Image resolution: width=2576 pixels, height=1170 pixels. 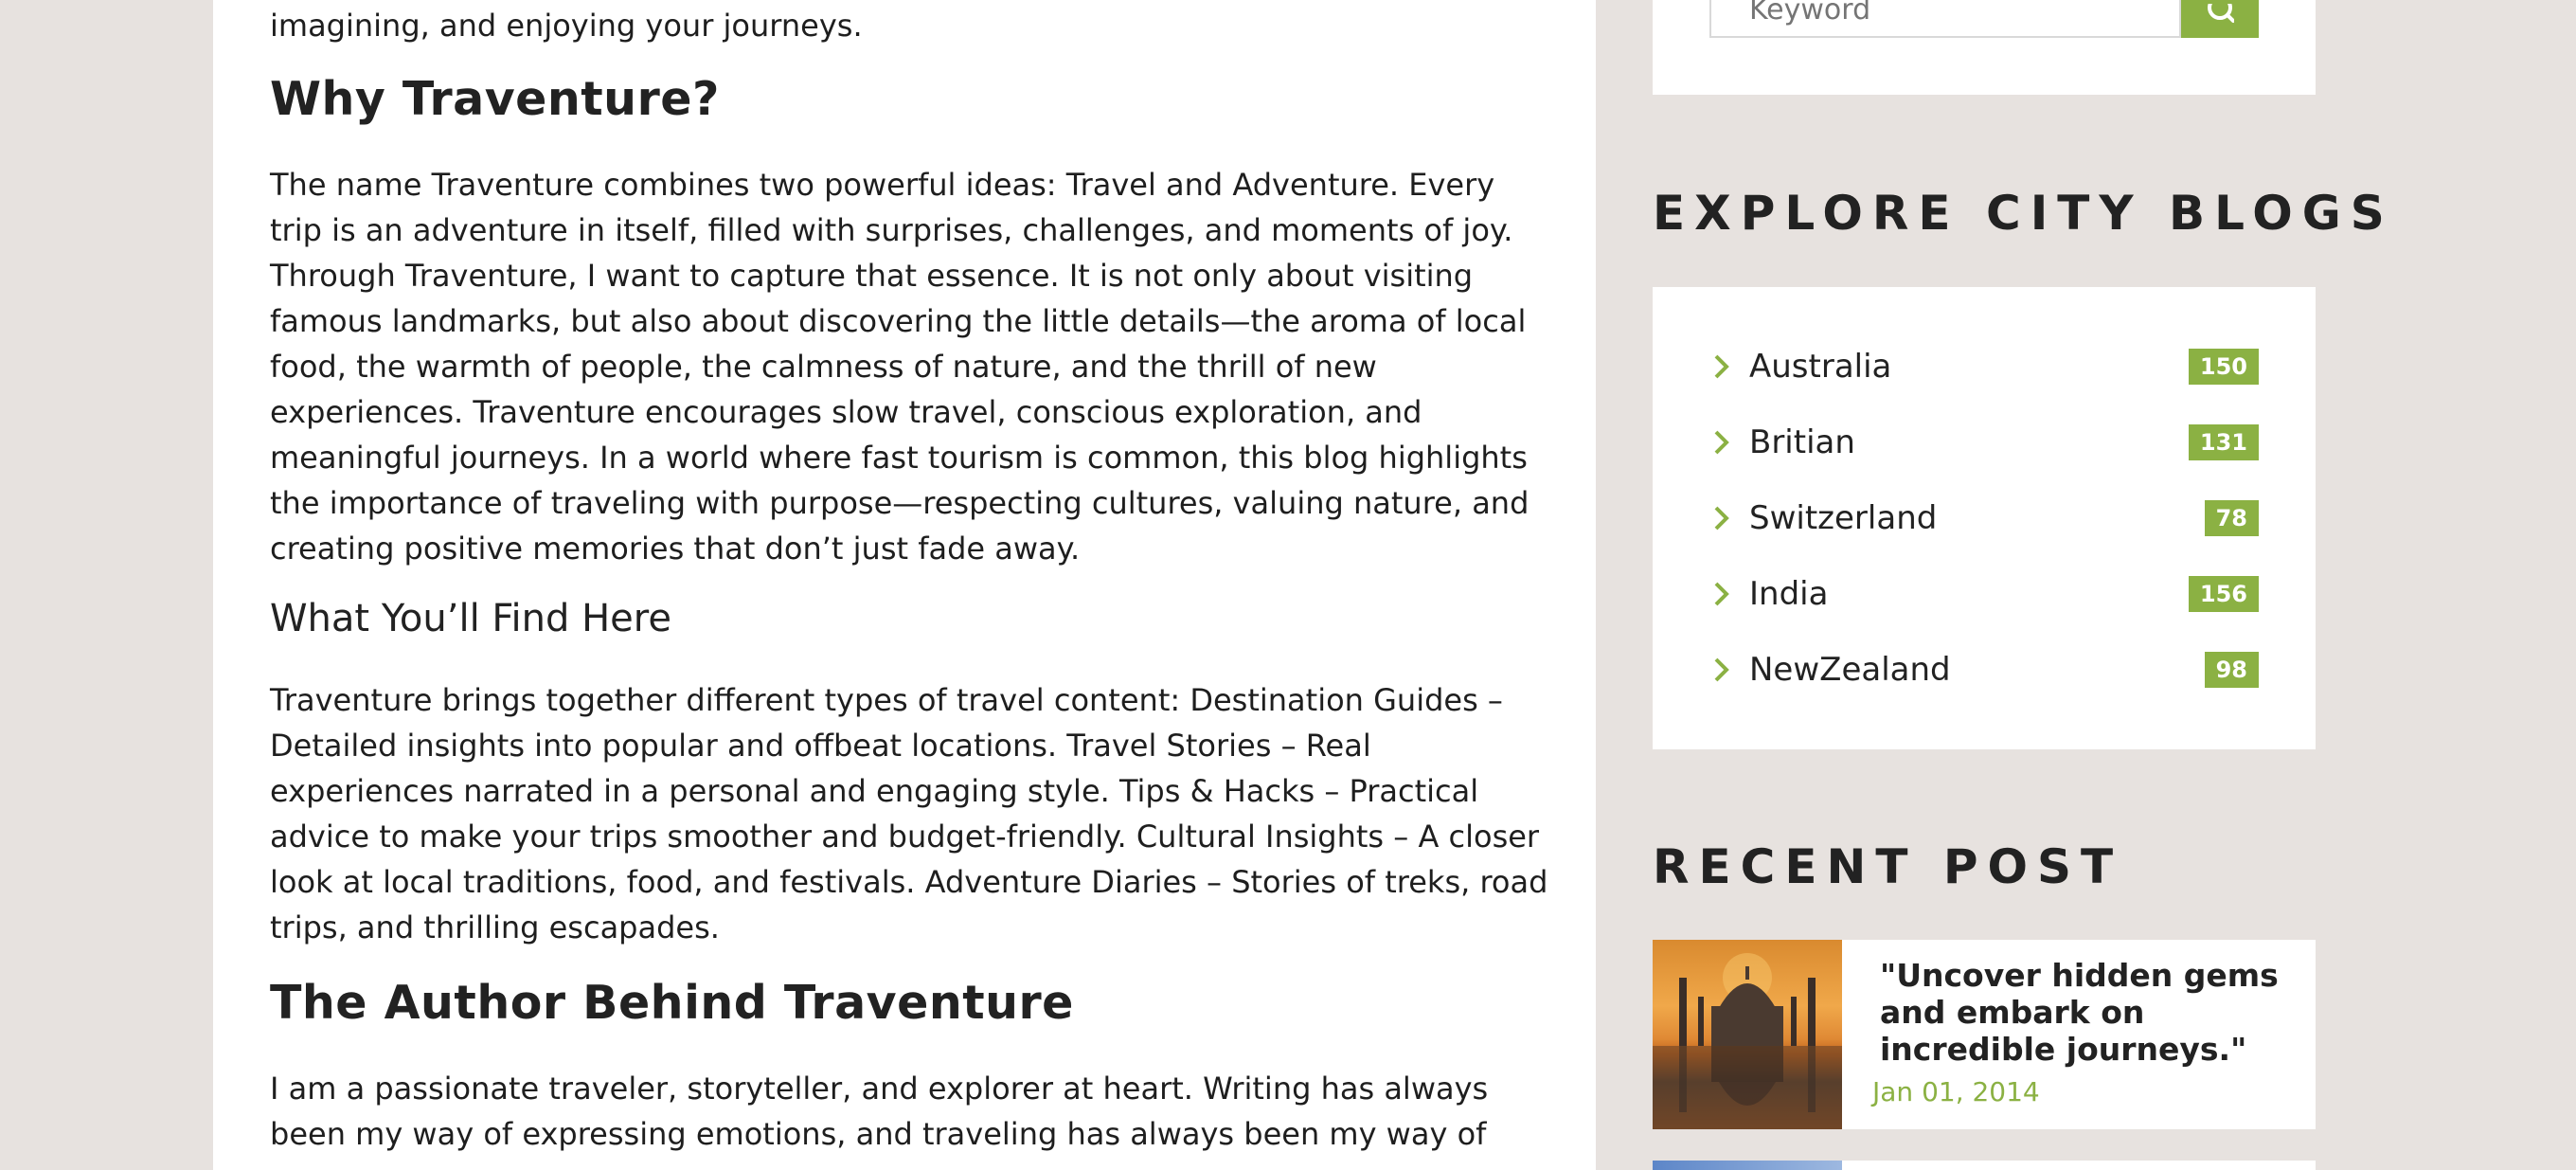 What do you see at coordinates (2223, 442) in the screenshot?
I see `city-count-badge: 131` at bounding box center [2223, 442].